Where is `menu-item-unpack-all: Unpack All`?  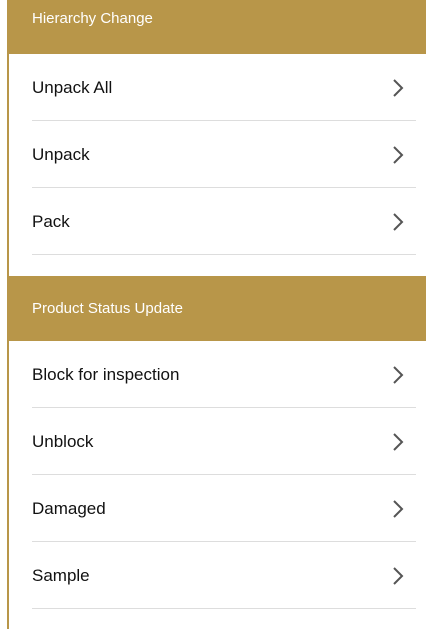 menu-item-unpack-all: Unpack All is located at coordinates (217, 87).